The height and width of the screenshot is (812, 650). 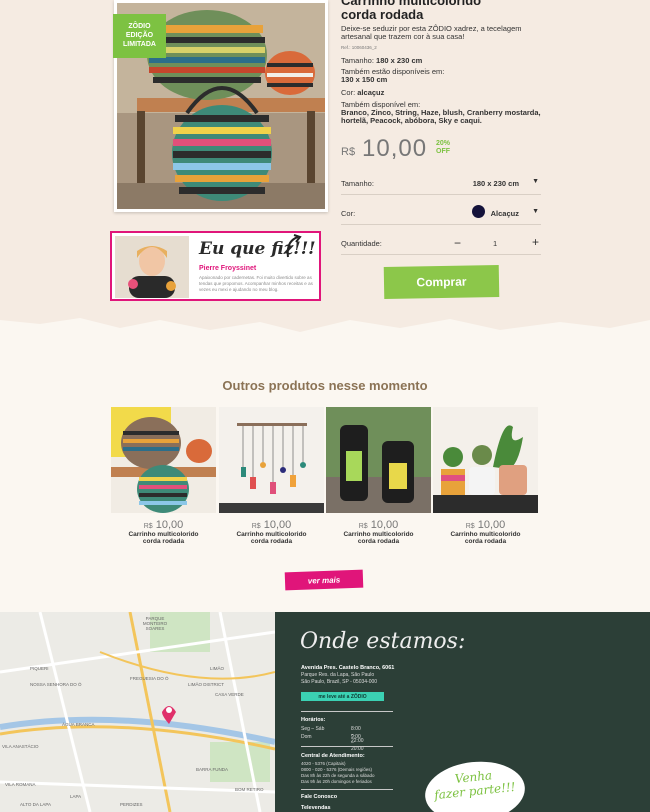 I want to click on size-info: Tamanho: 180 x 230 cm, so click(x=441, y=61).